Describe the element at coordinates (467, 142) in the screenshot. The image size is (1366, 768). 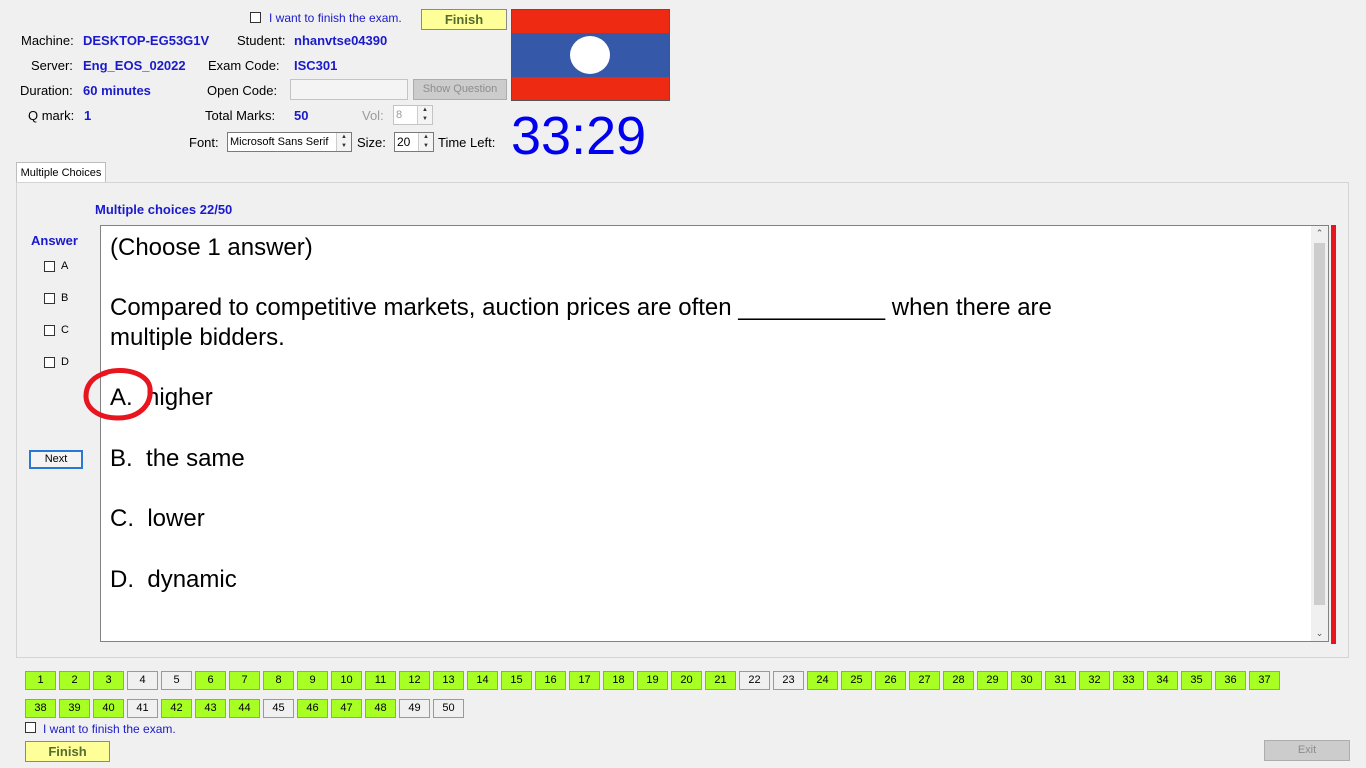
I see `time-left-label: Time Left:` at that location.